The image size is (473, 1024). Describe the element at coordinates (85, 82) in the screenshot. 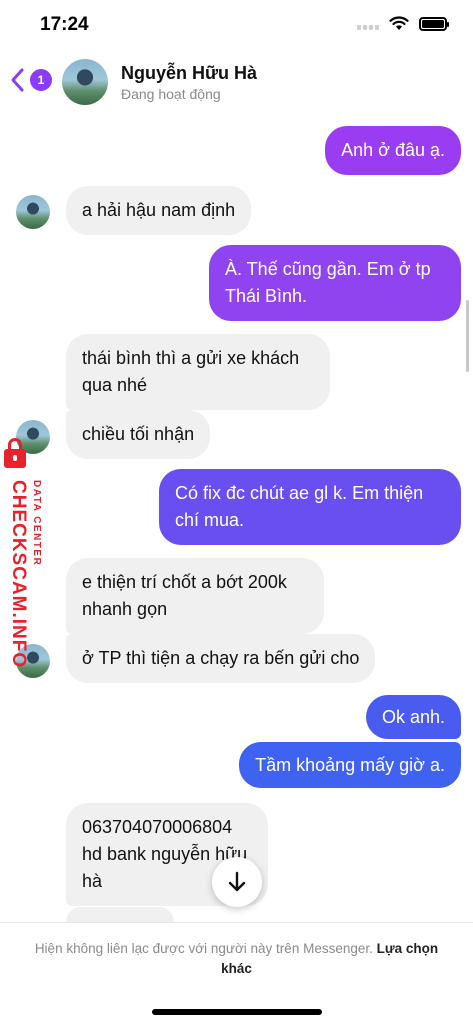

I see `contact-avatar` at that location.